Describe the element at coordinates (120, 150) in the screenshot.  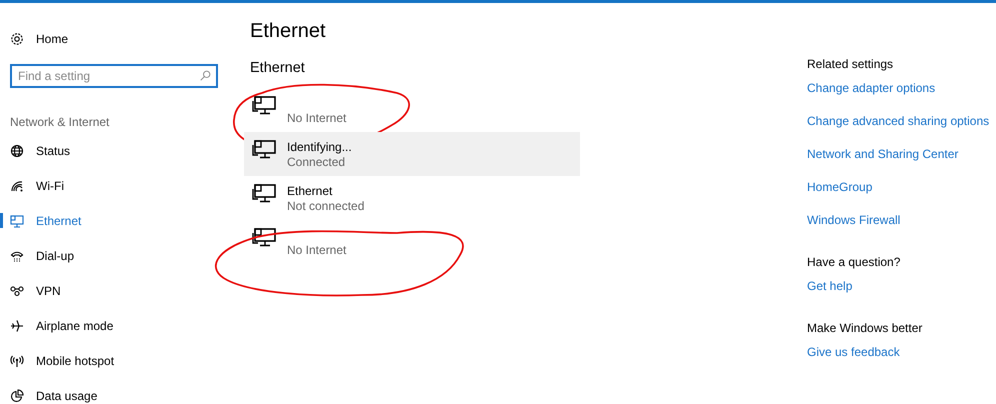
I see `nav-item: Status` at that location.